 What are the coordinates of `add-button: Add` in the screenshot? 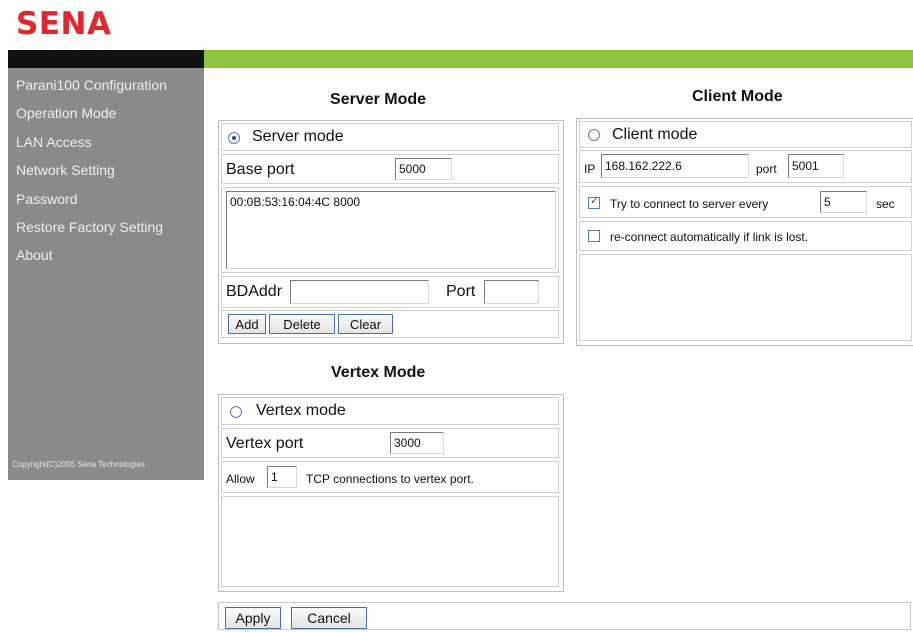 It's located at (247, 324).